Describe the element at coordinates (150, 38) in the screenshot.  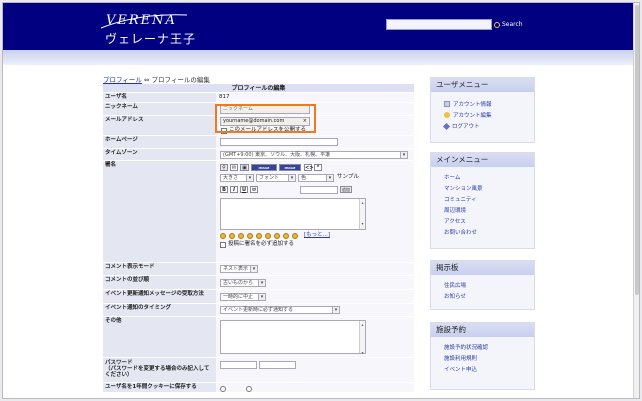
I see `logo-text-jp: ヴェレーナ王子` at that location.